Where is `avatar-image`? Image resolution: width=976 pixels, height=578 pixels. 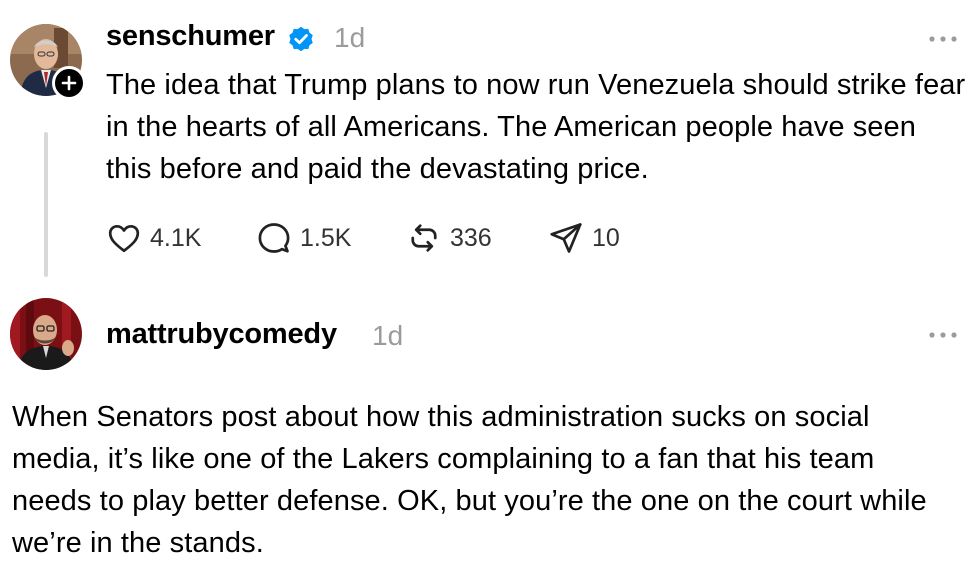
avatar-image is located at coordinates (46, 334).